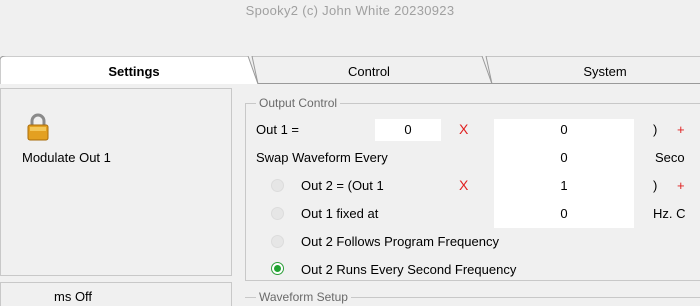 This screenshot has height=306, width=700. What do you see at coordinates (298, 103) in the screenshot?
I see `output-control-title: Output Control` at bounding box center [298, 103].